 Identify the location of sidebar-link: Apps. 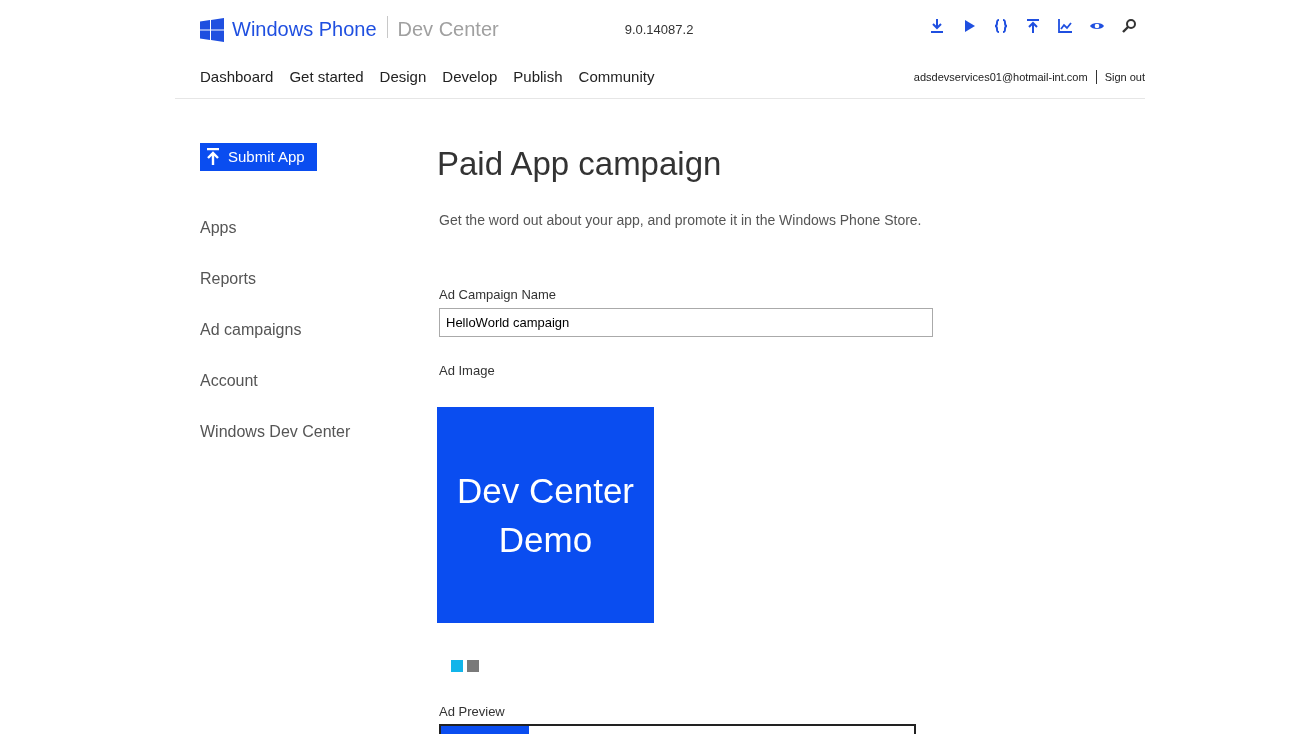
(218, 228).